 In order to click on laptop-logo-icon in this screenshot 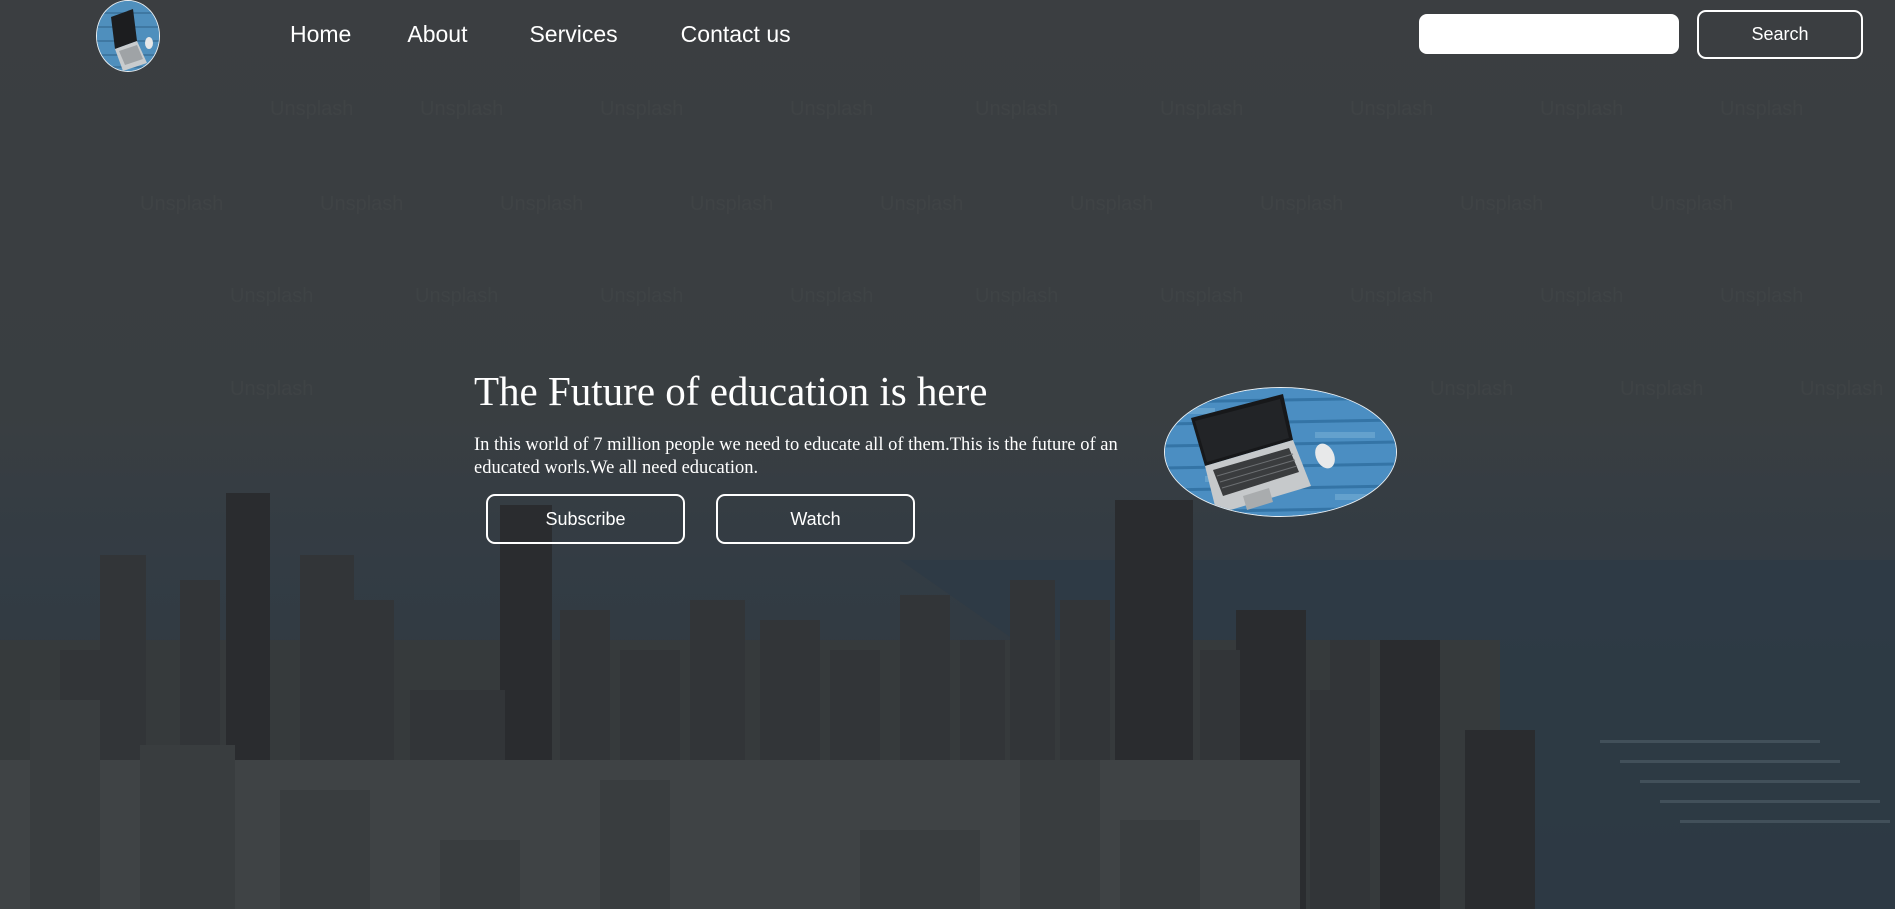, I will do `click(128, 36)`.